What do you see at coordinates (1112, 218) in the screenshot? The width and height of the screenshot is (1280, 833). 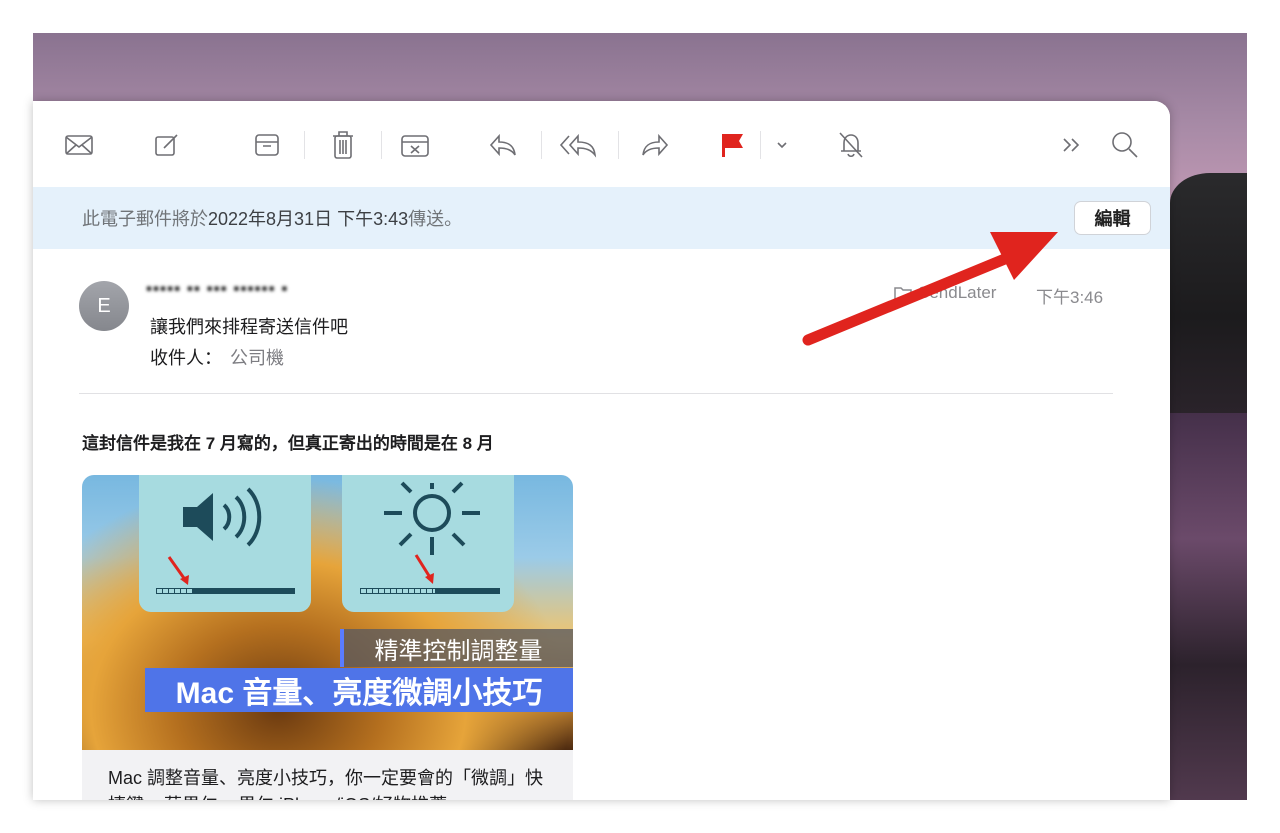 I see `edit-button: 編輯` at bounding box center [1112, 218].